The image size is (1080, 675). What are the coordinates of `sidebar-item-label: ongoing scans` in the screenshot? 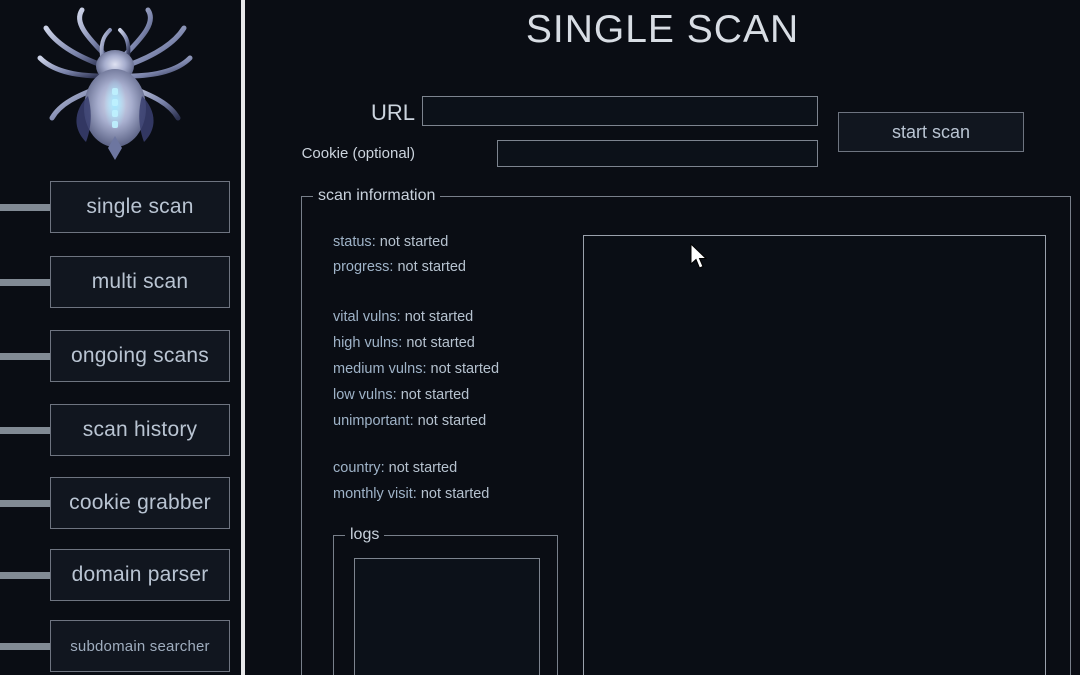 It's located at (140, 355).